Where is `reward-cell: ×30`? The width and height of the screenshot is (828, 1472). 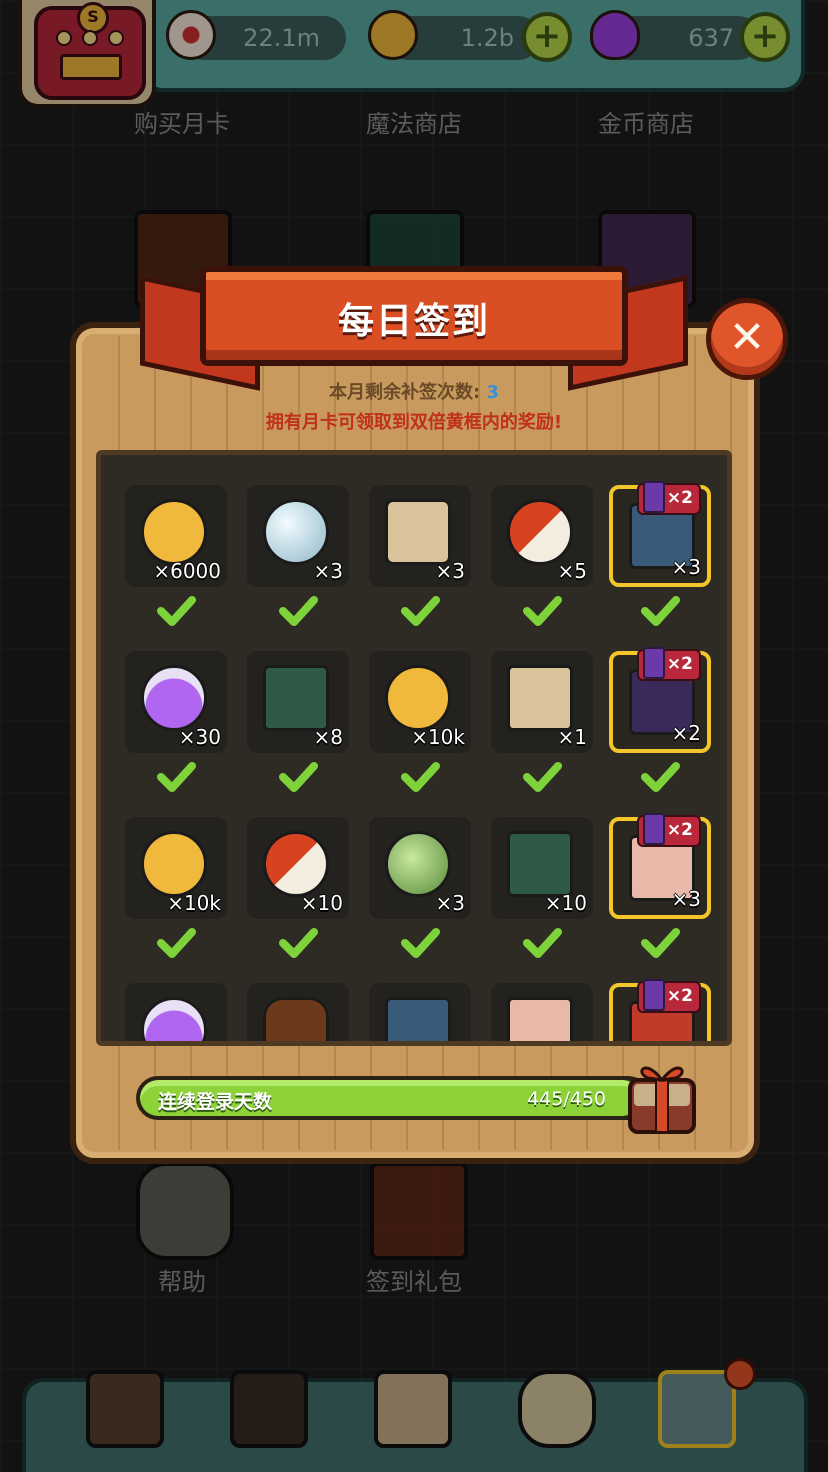 reward-cell: ×30 is located at coordinates (176, 702).